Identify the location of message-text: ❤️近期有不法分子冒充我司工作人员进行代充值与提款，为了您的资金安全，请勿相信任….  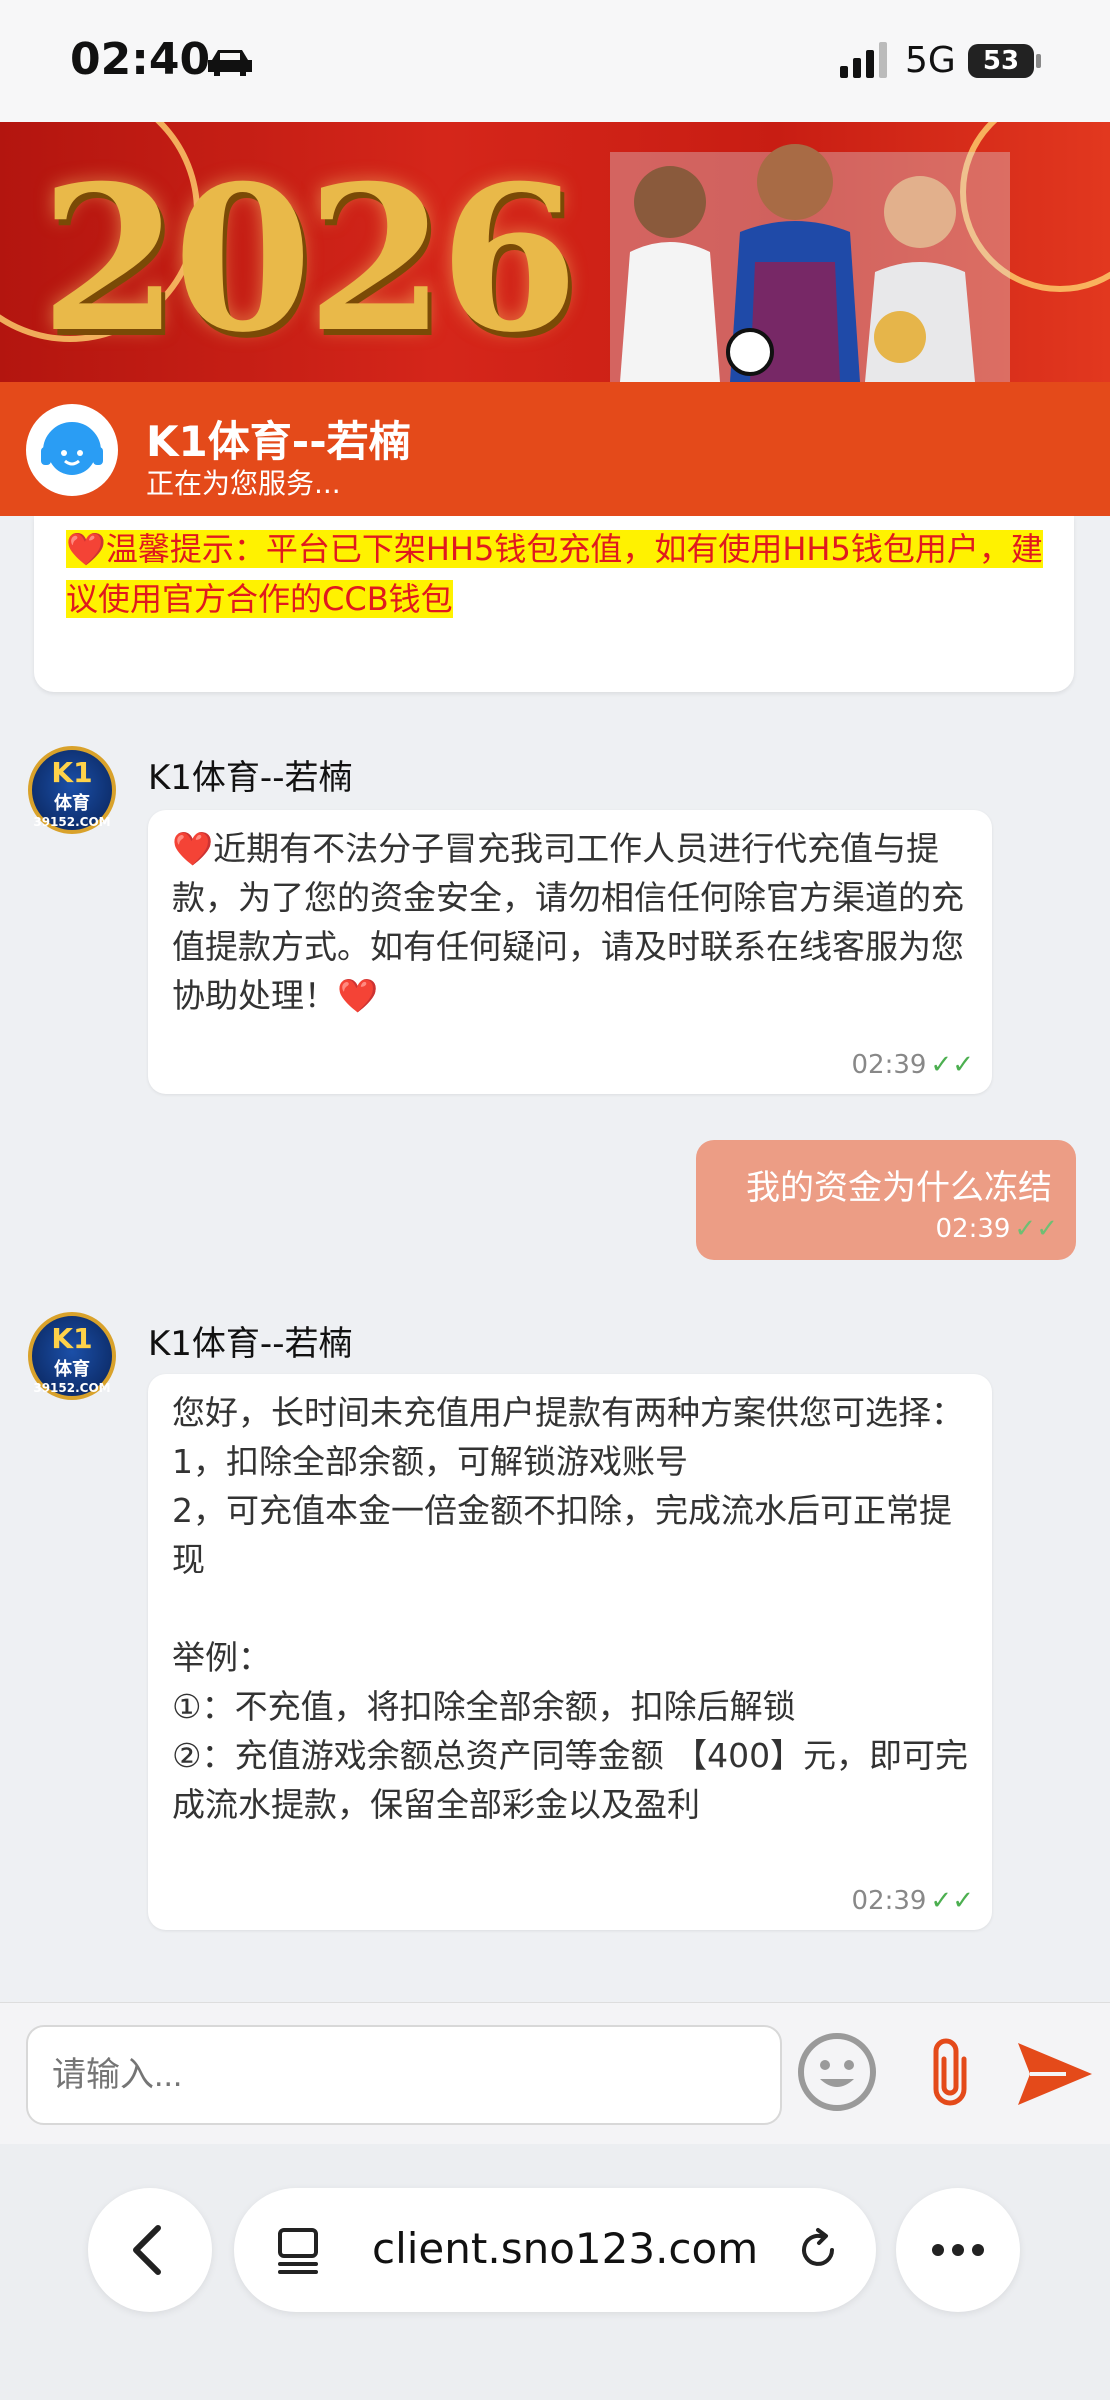
(568, 922).